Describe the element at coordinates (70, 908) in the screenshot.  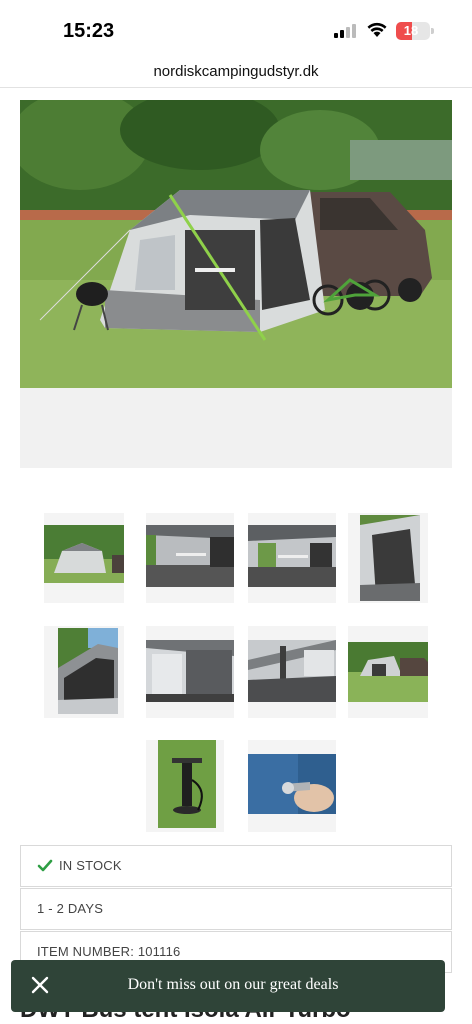
I see `delivery-time-text: 1 - 2 DAYS` at that location.